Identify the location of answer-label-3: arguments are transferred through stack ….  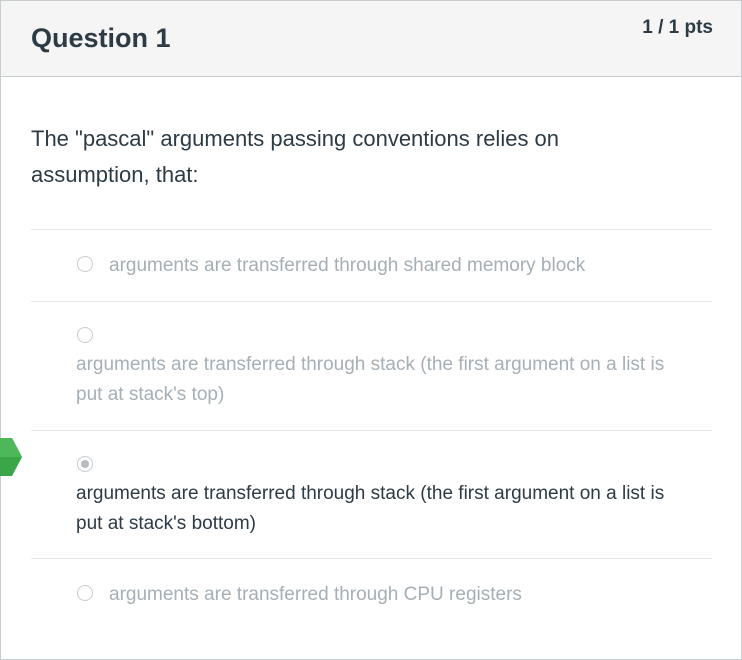
(370, 508).